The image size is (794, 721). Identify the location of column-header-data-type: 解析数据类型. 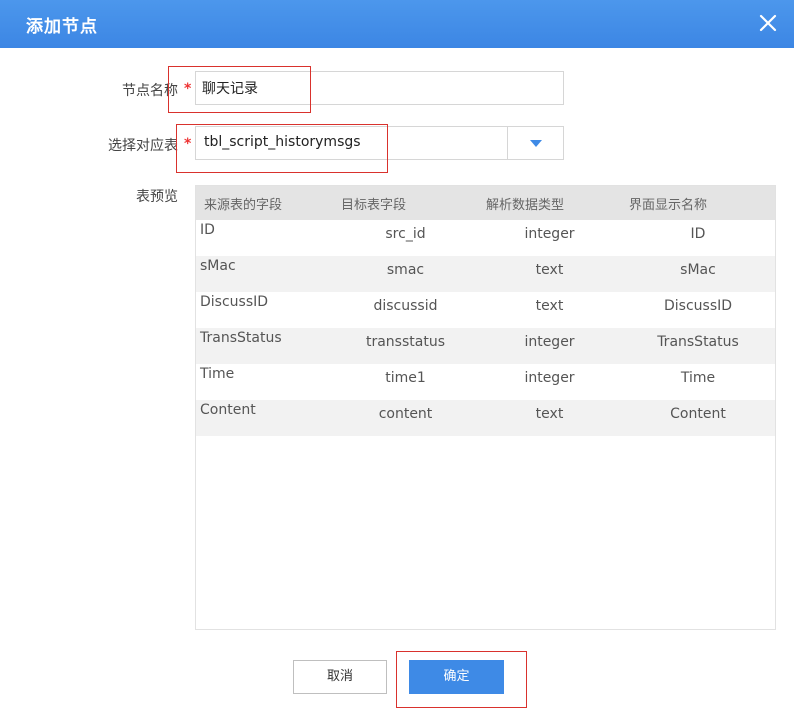
(549, 203).